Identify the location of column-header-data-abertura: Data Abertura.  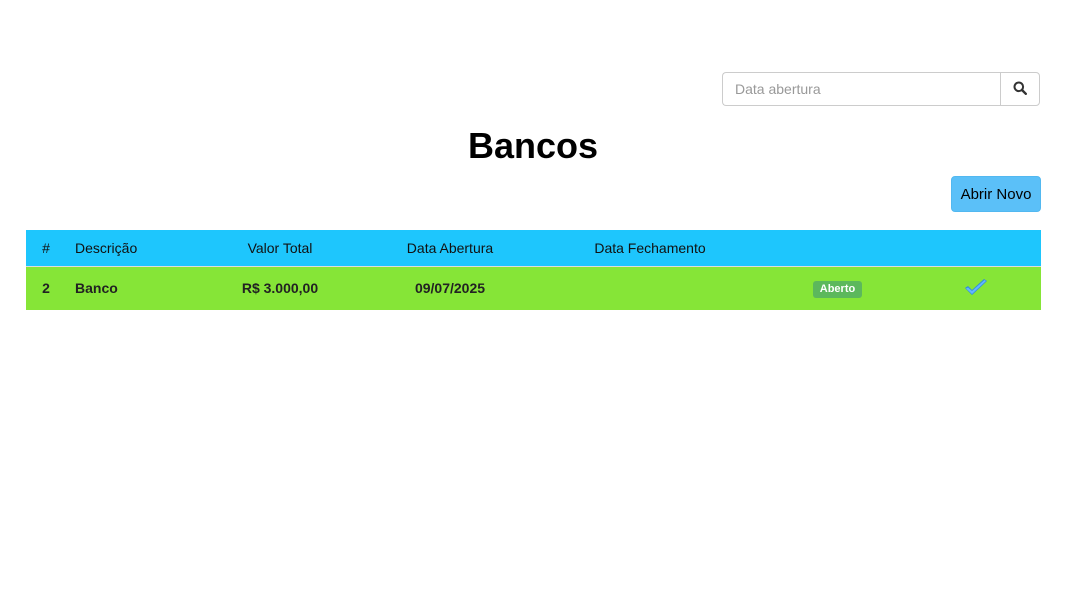
(450, 248).